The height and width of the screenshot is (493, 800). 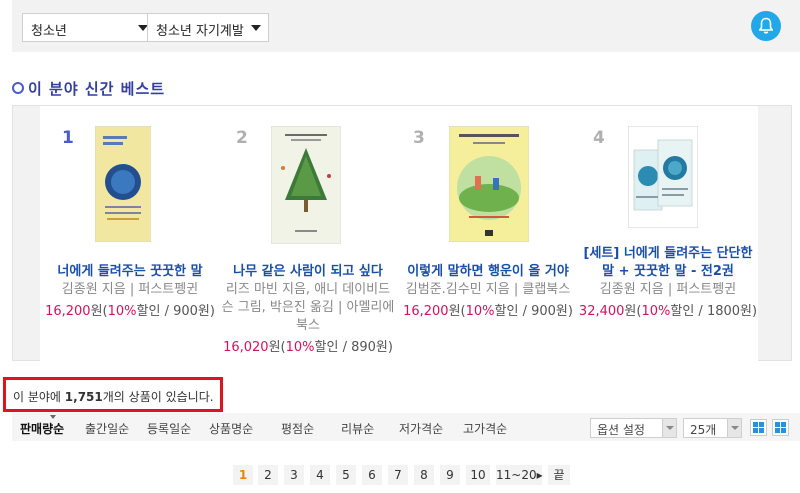 I want to click on next-pages-link: 11~20▸, so click(x=519, y=475).